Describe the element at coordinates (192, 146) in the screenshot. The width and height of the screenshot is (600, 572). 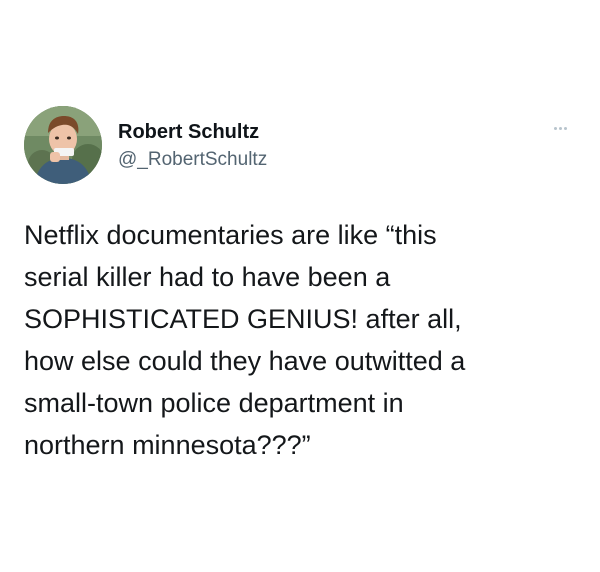
I see `author-info: Robert Schultz @_RobertSchultz` at that location.